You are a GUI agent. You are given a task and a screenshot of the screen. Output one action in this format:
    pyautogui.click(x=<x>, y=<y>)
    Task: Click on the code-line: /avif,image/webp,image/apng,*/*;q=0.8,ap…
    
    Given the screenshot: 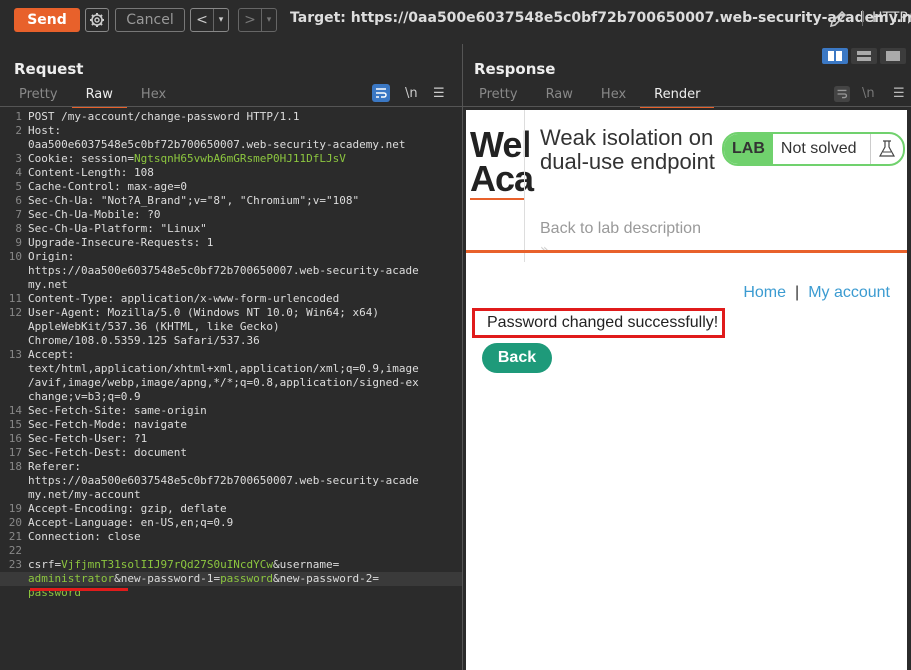 What is the action you would take?
    pyautogui.click(x=231, y=383)
    